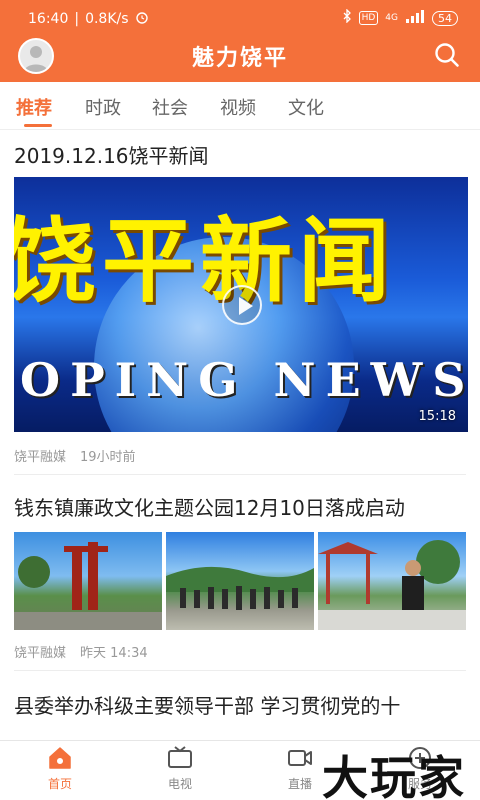 The height and width of the screenshot is (800, 480). What do you see at coordinates (60, 758) in the screenshot?
I see `home-icon` at bounding box center [60, 758].